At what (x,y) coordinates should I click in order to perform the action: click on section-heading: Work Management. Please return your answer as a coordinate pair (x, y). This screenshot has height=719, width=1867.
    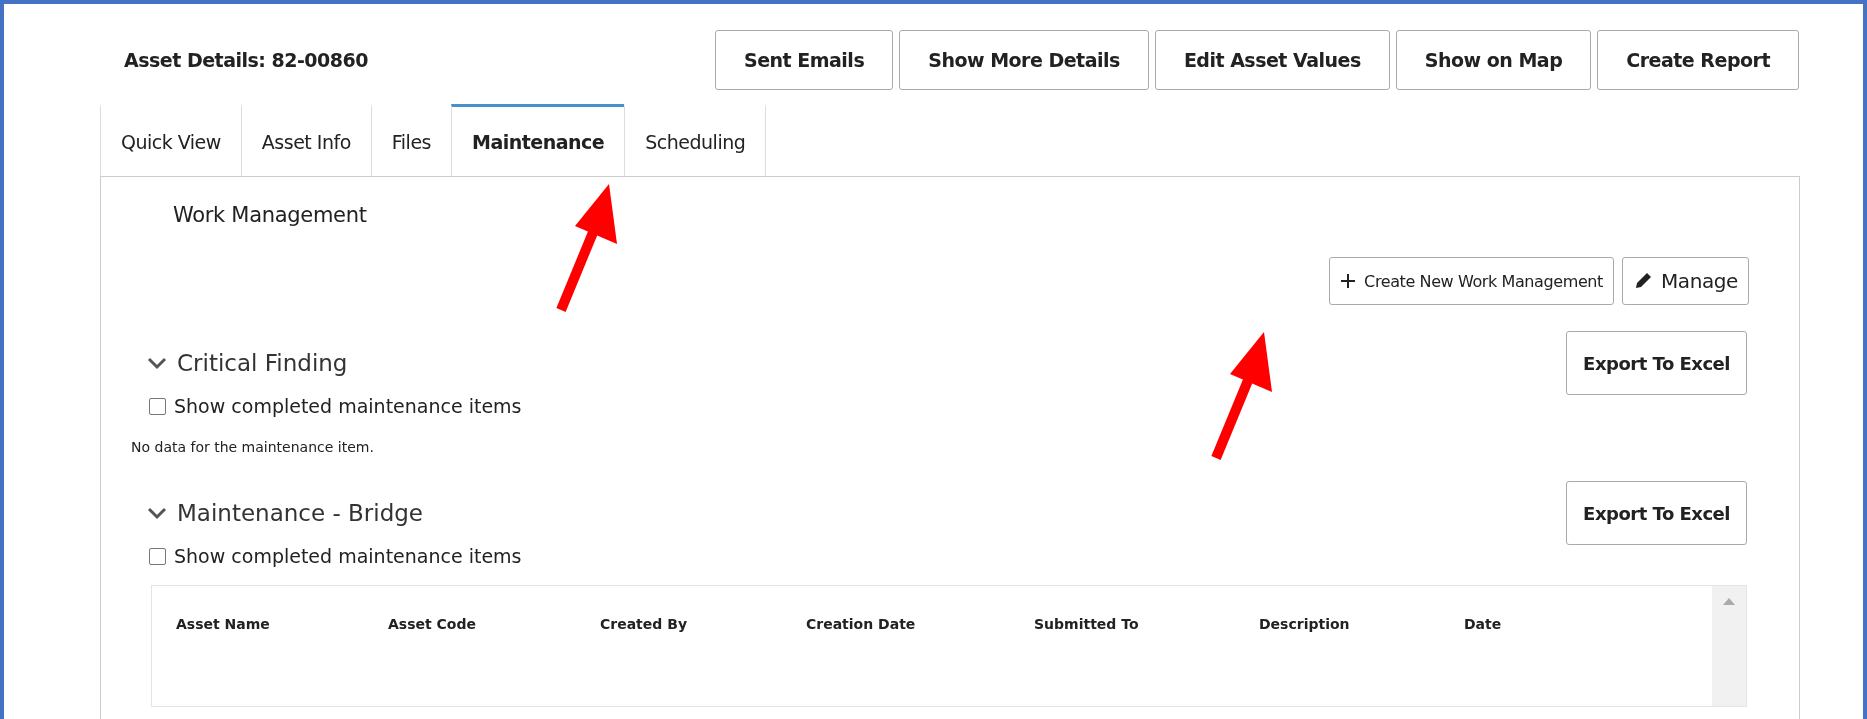
    Looking at the image, I should click on (270, 215).